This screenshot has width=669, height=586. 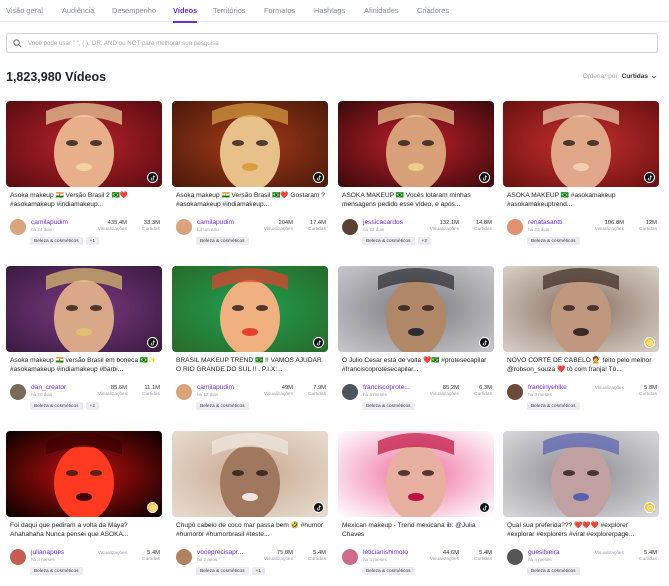 What do you see at coordinates (229, 11) in the screenshot?
I see `tab-territ-rios: Territórios` at bounding box center [229, 11].